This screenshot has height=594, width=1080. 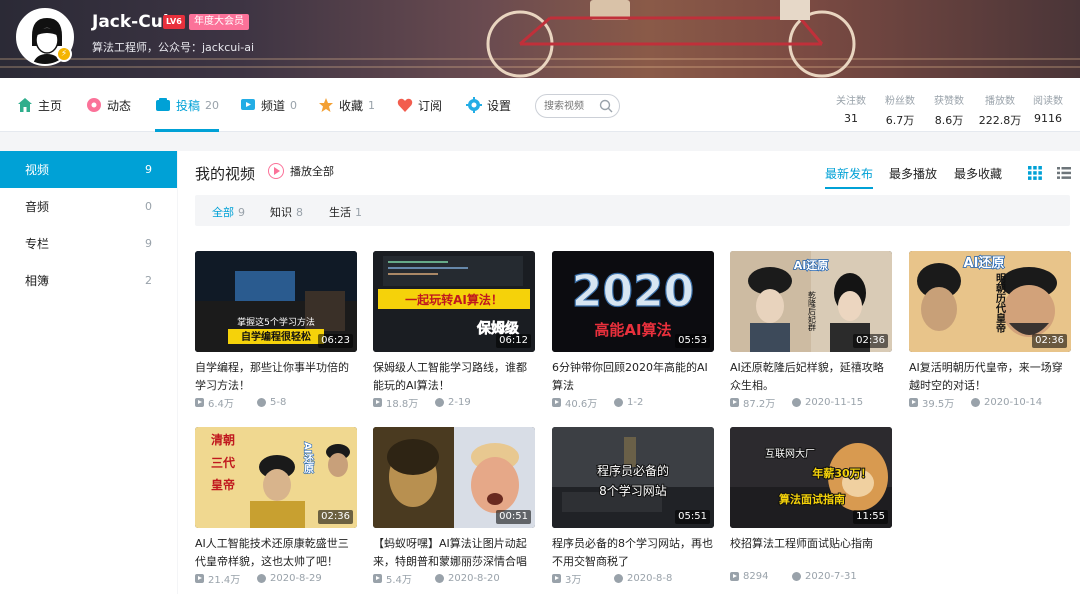 What do you see at coordinates (811, 477) in the screenshot?
I see `video-thumbnail: 互联网大厂 年薪30万！ 算法面试指南 11:55` at bounding box center [811, 477].